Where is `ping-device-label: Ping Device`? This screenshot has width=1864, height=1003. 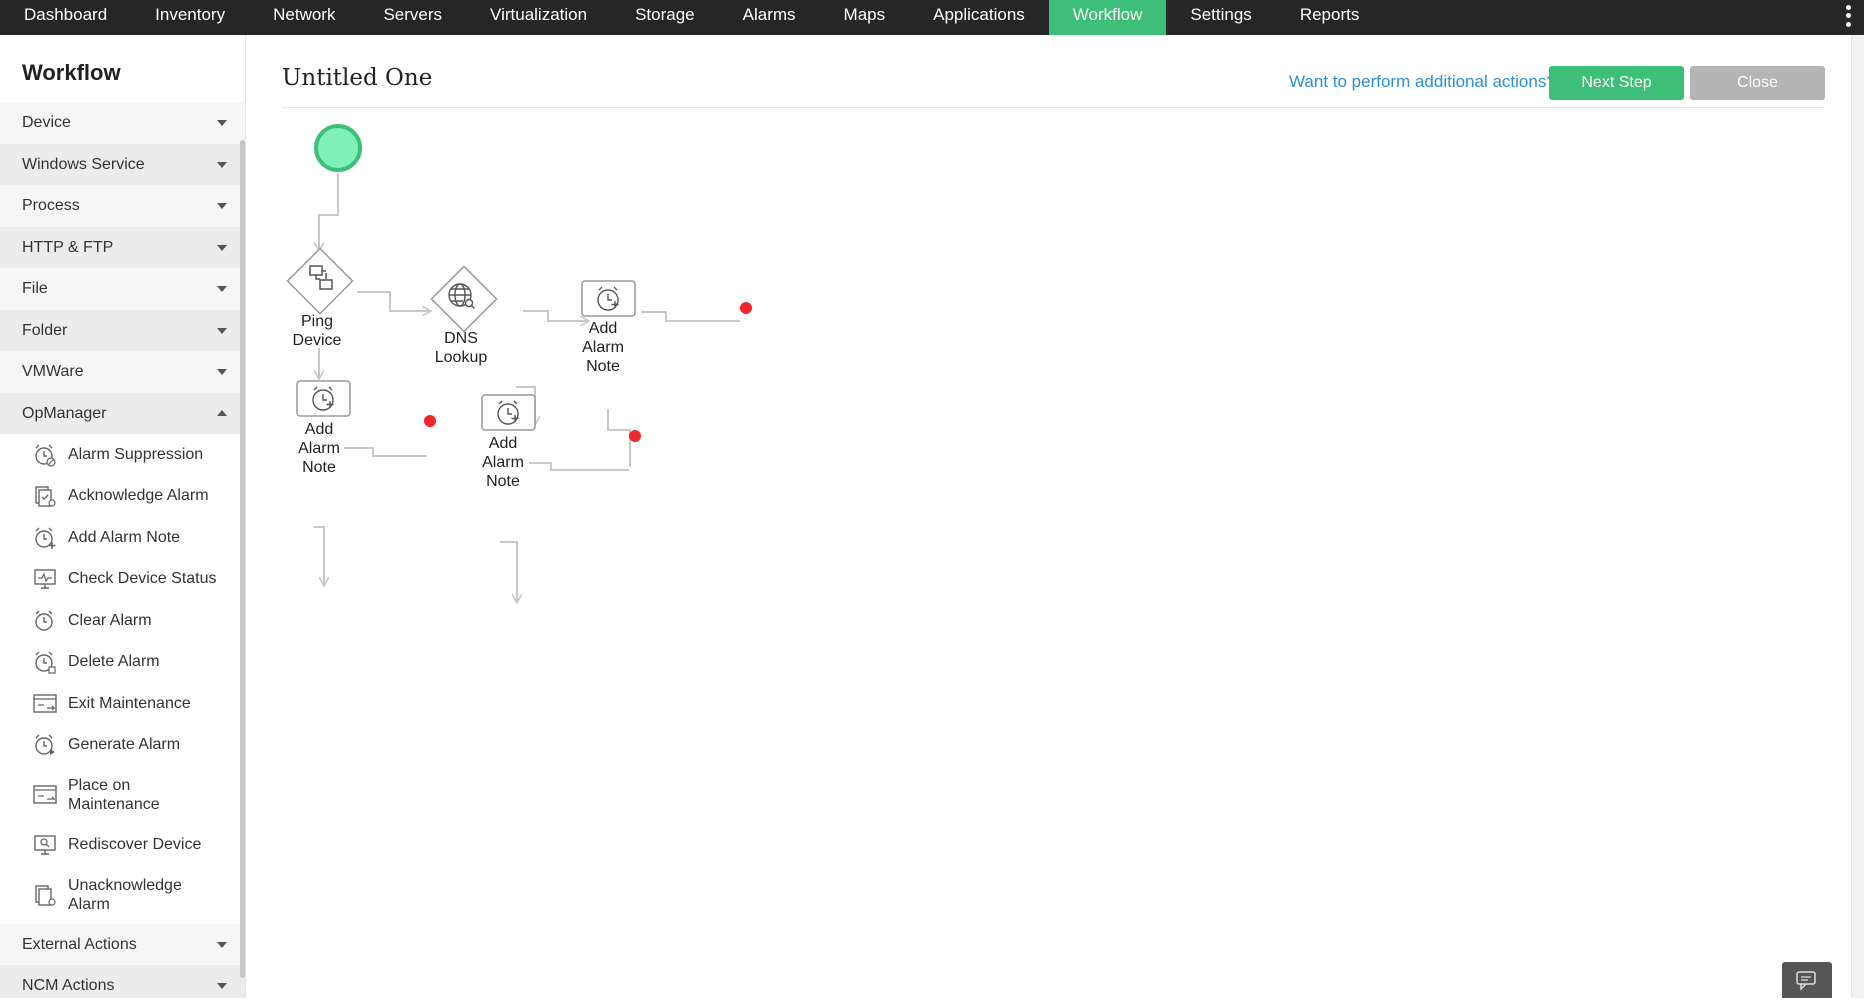
ping-device-label: Ping Device is located at coordinates (317, 331).